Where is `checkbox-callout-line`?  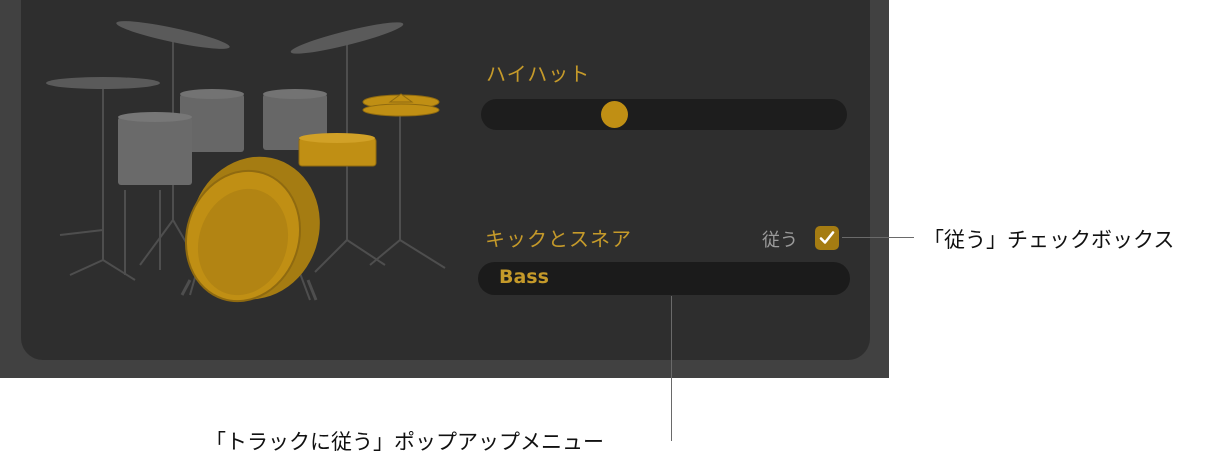 checkbox-callout-line is located at coordinates (878, 237).